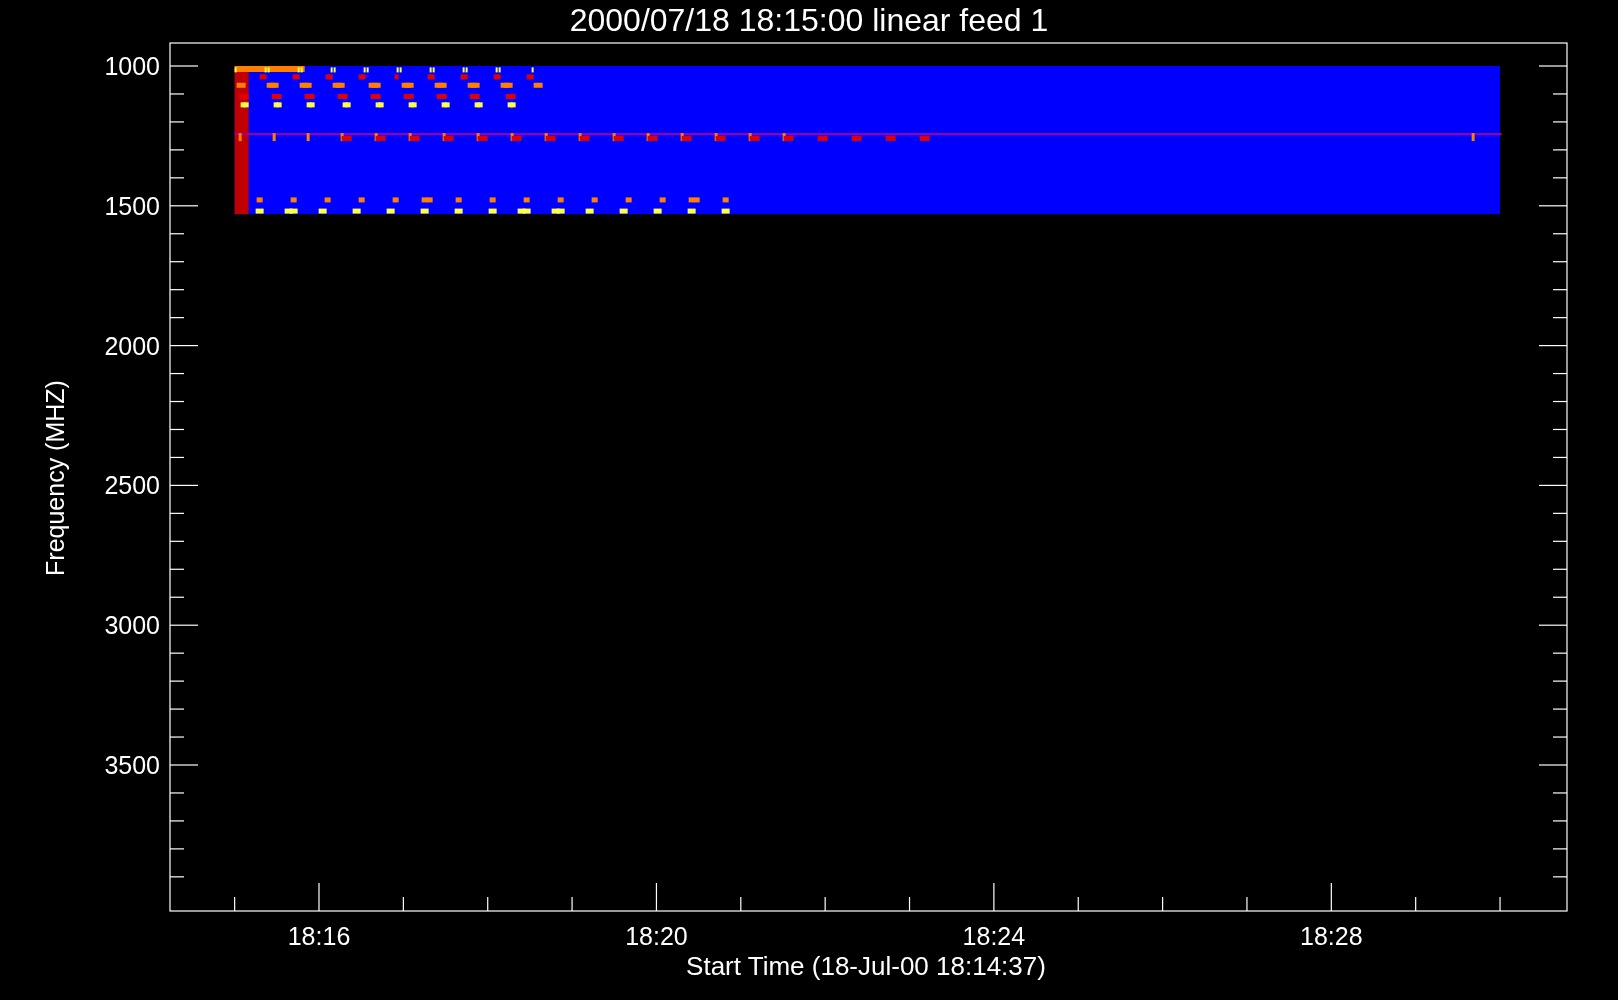  Describe the element at coordinates (132, 66) in the screenshot. I see `y-tick-label: 1000` at that location.